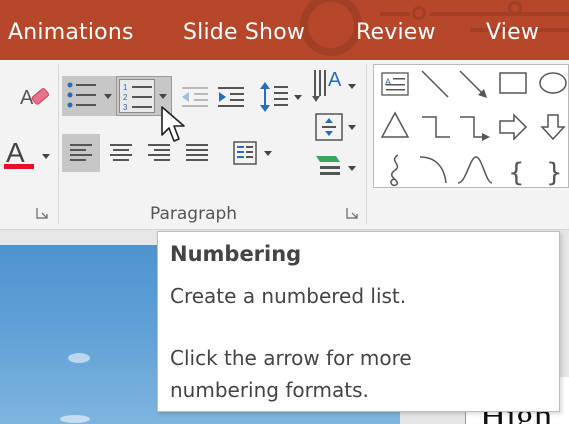  What do you see at coordinates (71, 32) in the screenshot?
I see `tab-animations: Animations` at bounding box center [71, 32].